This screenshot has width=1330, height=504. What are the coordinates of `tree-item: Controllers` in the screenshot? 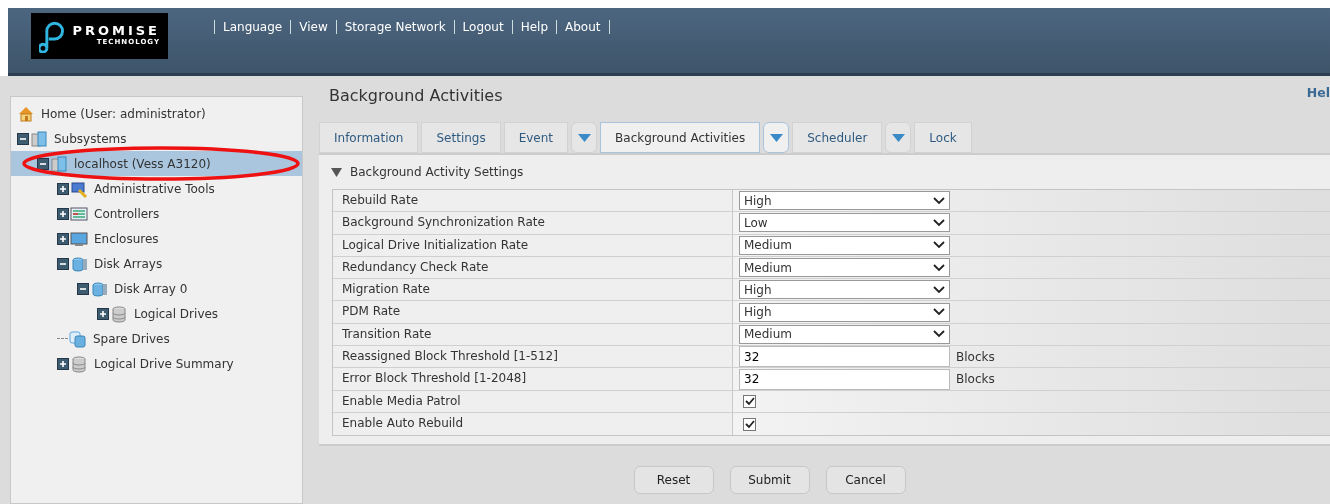 It's located at (156, 213).